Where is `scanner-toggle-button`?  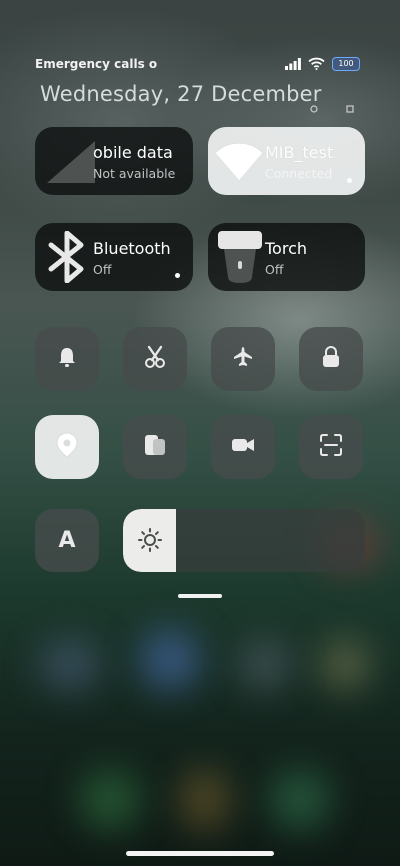 scanner-toggle-button is located at coordinates (331, 447).